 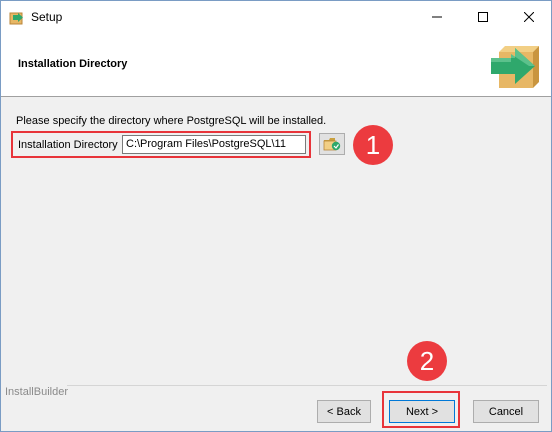 I want to click on wizard-header: Installation Directory, so click(x=276, y=64).